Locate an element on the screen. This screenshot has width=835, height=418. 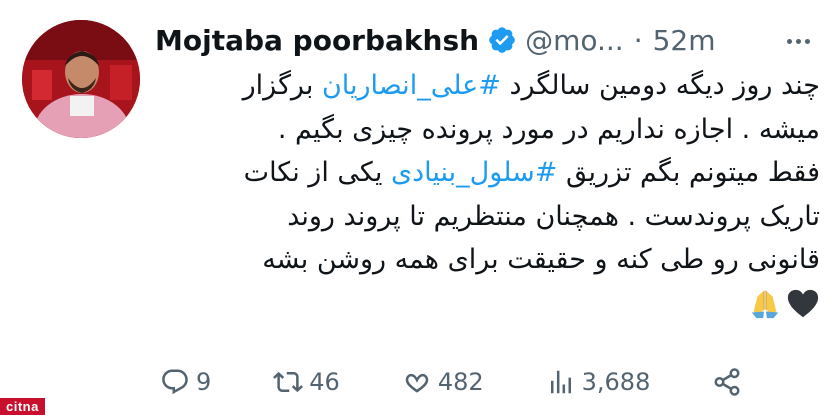
author-name: Mojtaba poorbakhsh is located at coordinates (317, 40).